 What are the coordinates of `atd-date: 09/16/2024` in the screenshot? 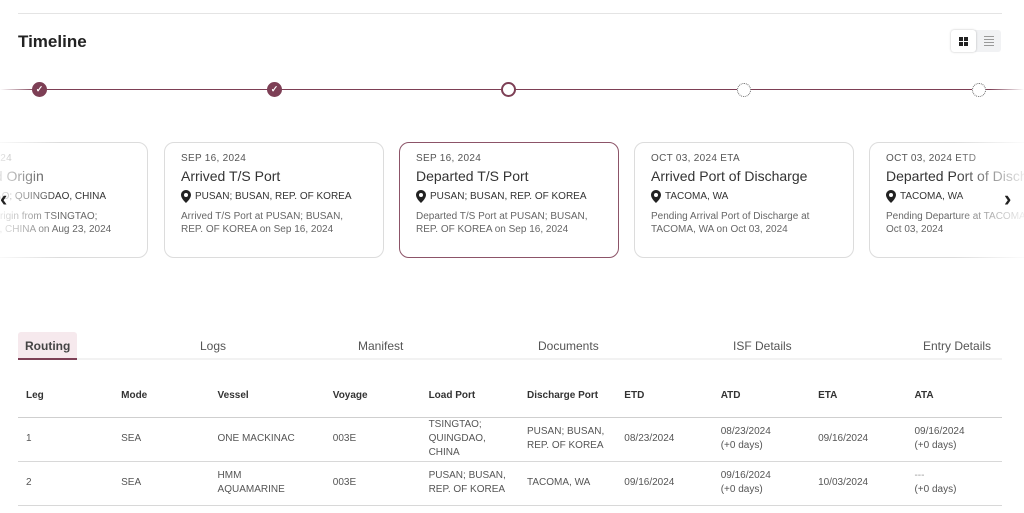 It's located at (745, 475).